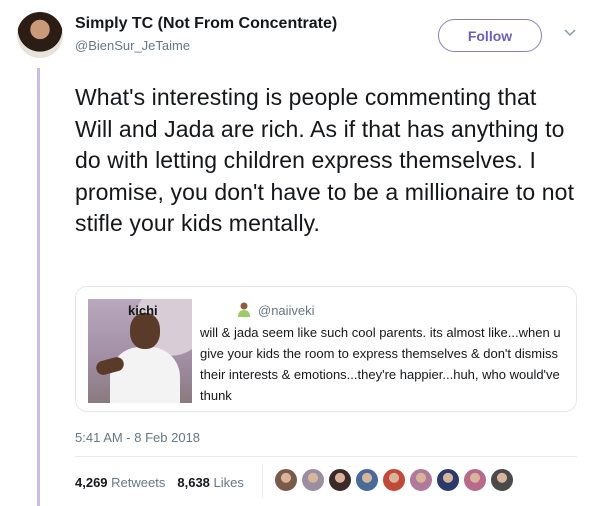 The height and width of the screenshot is (506, 596). I want to click on tweet-stats: 4,269 Retweets 8,638 Likes, so click(159, 482).